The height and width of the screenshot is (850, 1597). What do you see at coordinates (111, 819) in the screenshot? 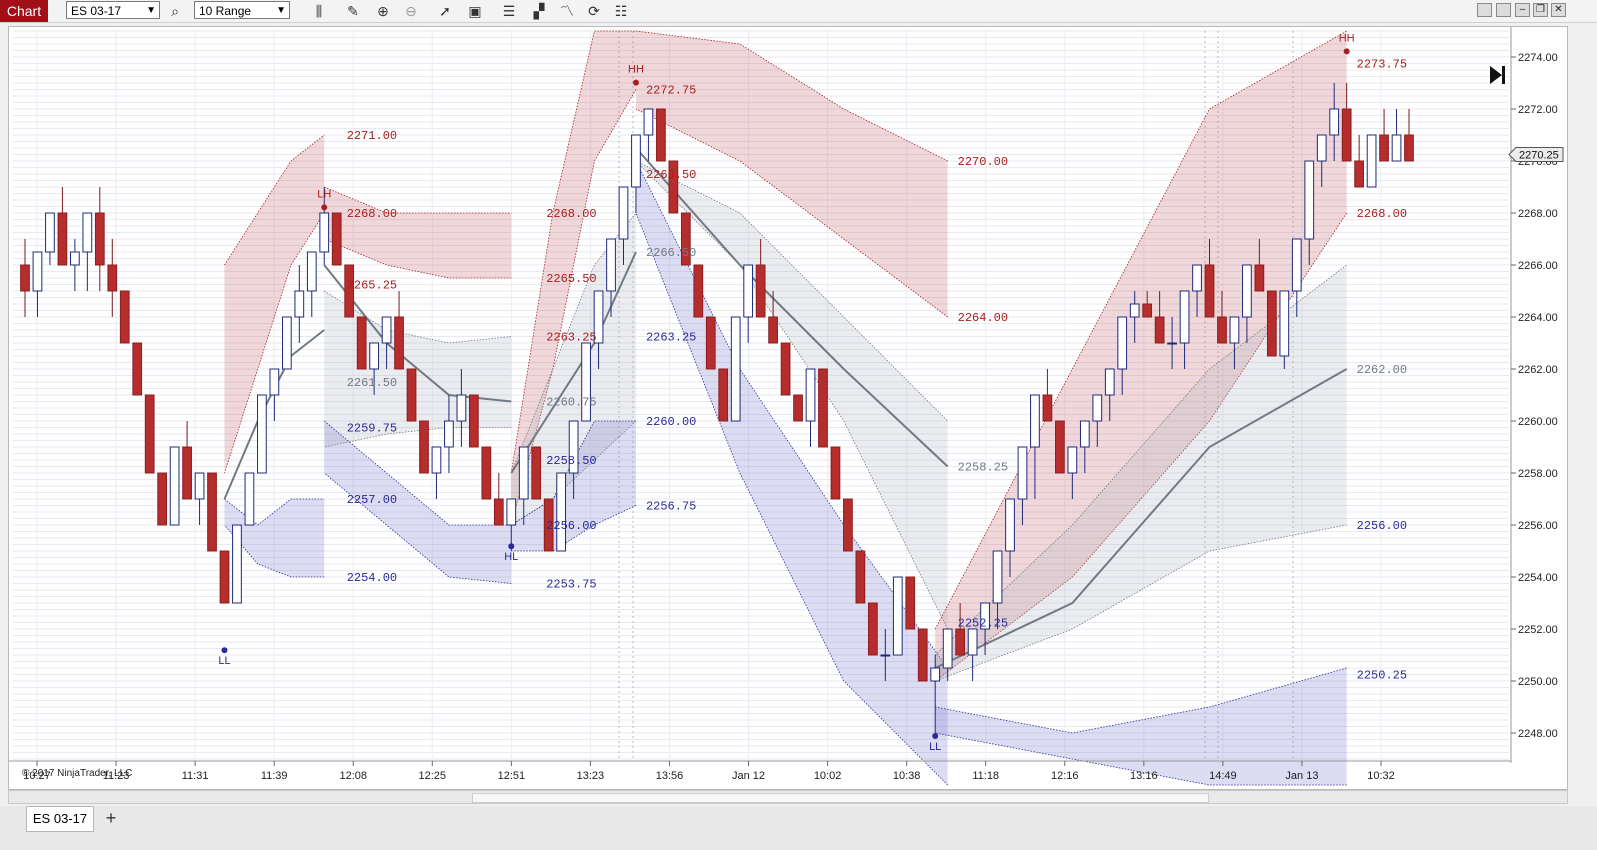
I see `add-tab-button: +` at bounding box center [111, 819].